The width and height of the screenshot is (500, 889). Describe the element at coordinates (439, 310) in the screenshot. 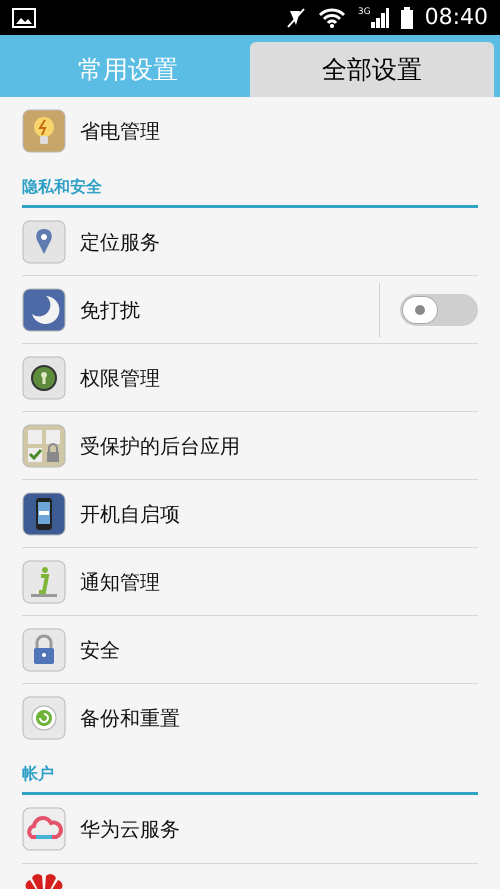

I see `toggle-switch` at that location.